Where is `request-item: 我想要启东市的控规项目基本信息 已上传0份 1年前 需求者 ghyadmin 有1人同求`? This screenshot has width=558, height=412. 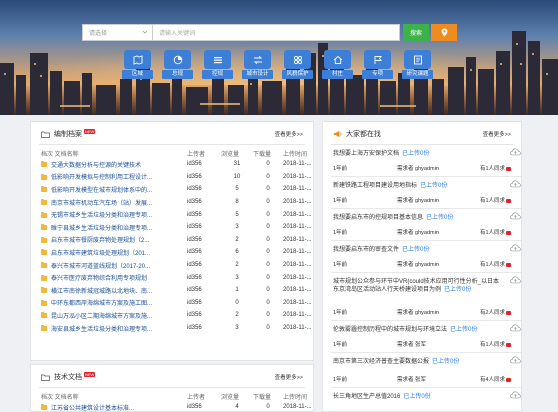 request-item: 我想要启东市的控规项目基本信息 已上传0份 1年前 需求者 ghyadmin 有1人同求 is located at coordinates (426, 225).